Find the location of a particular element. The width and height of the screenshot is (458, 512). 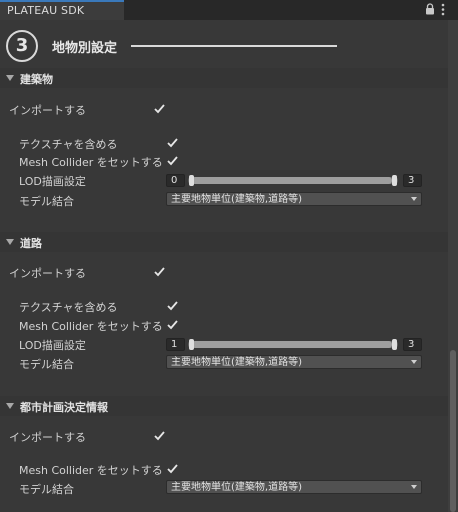

vertical-scrollbar is located at coordinates (453, 266).